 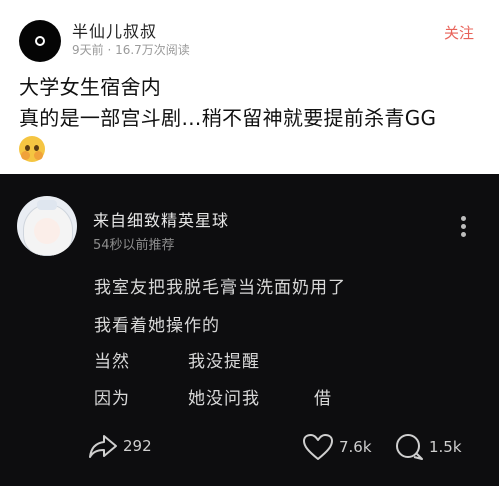 What do you see at coordinates (120, 446) in the screenshot?
I see `share-button: 292` at bounding box center [120, 446].